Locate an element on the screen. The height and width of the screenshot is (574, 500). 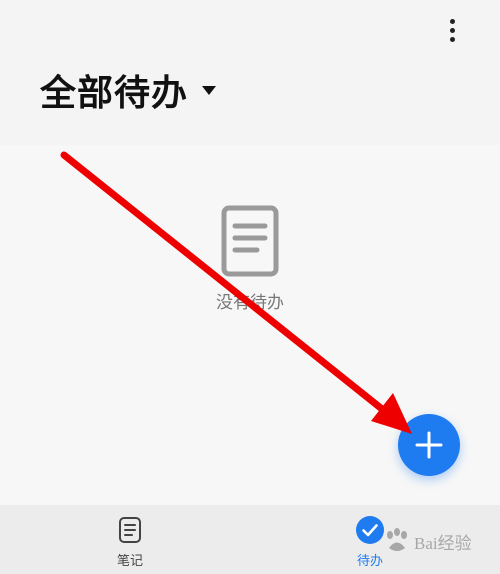
add-todo-button is located at coordinates (429, 445).